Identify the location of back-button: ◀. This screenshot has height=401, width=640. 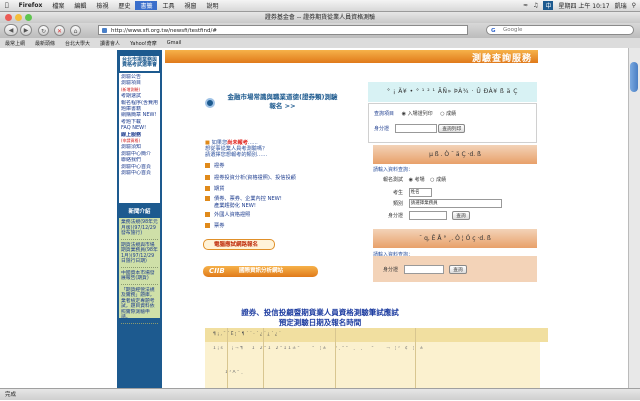
(11, 30).